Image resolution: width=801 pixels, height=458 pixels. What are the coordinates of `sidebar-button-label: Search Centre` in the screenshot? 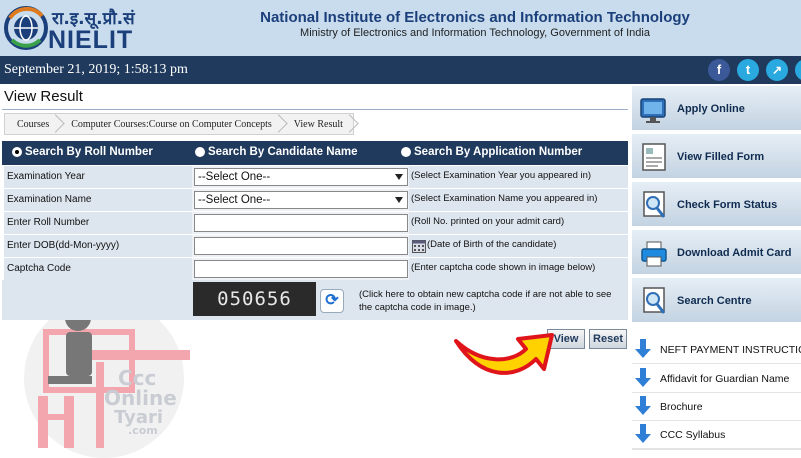 It's located at (714, 301).